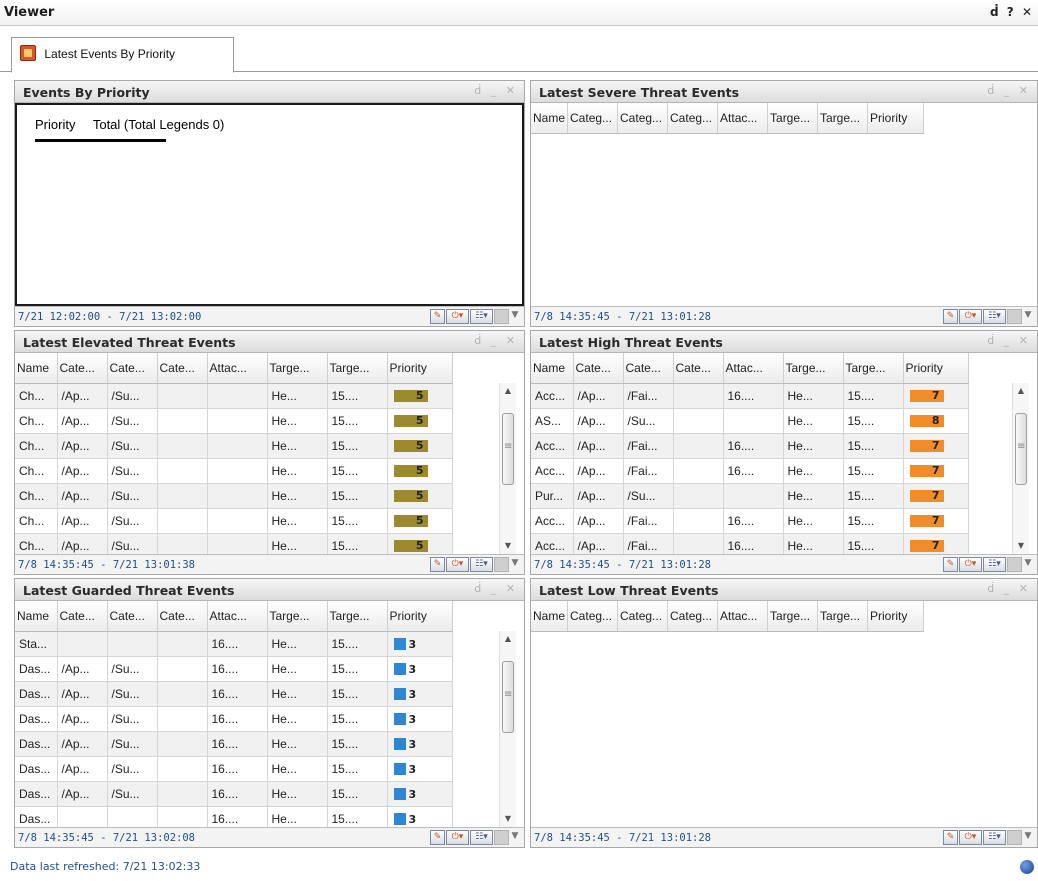  I want to click on table-row: AS.../Ap.../Su... He... 15.... 8, so click(750, 421).